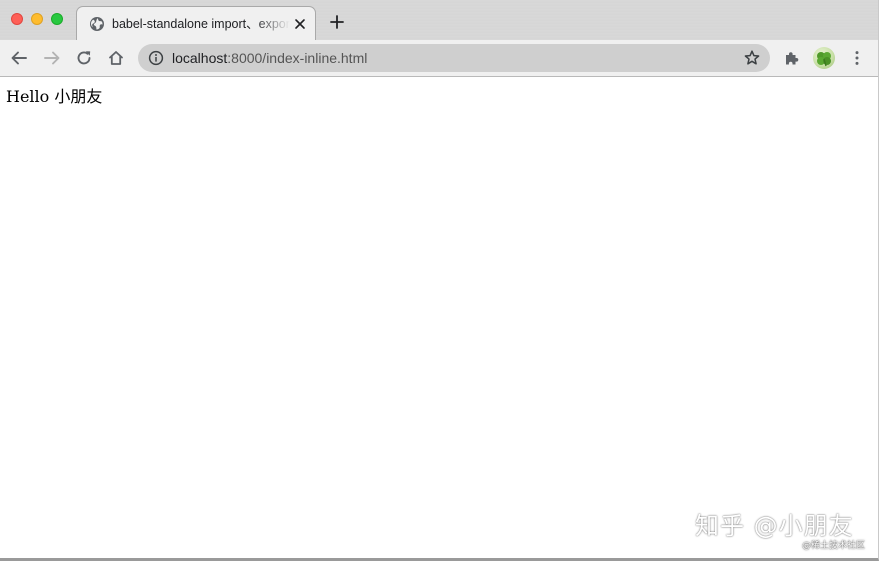 Image resolution: width=879 pixels, height=561 pixels. What do you see at coordinates (337, 22) in the screenshot?
I see `new-tab-plus-icon` at bounding box center [337, 22].